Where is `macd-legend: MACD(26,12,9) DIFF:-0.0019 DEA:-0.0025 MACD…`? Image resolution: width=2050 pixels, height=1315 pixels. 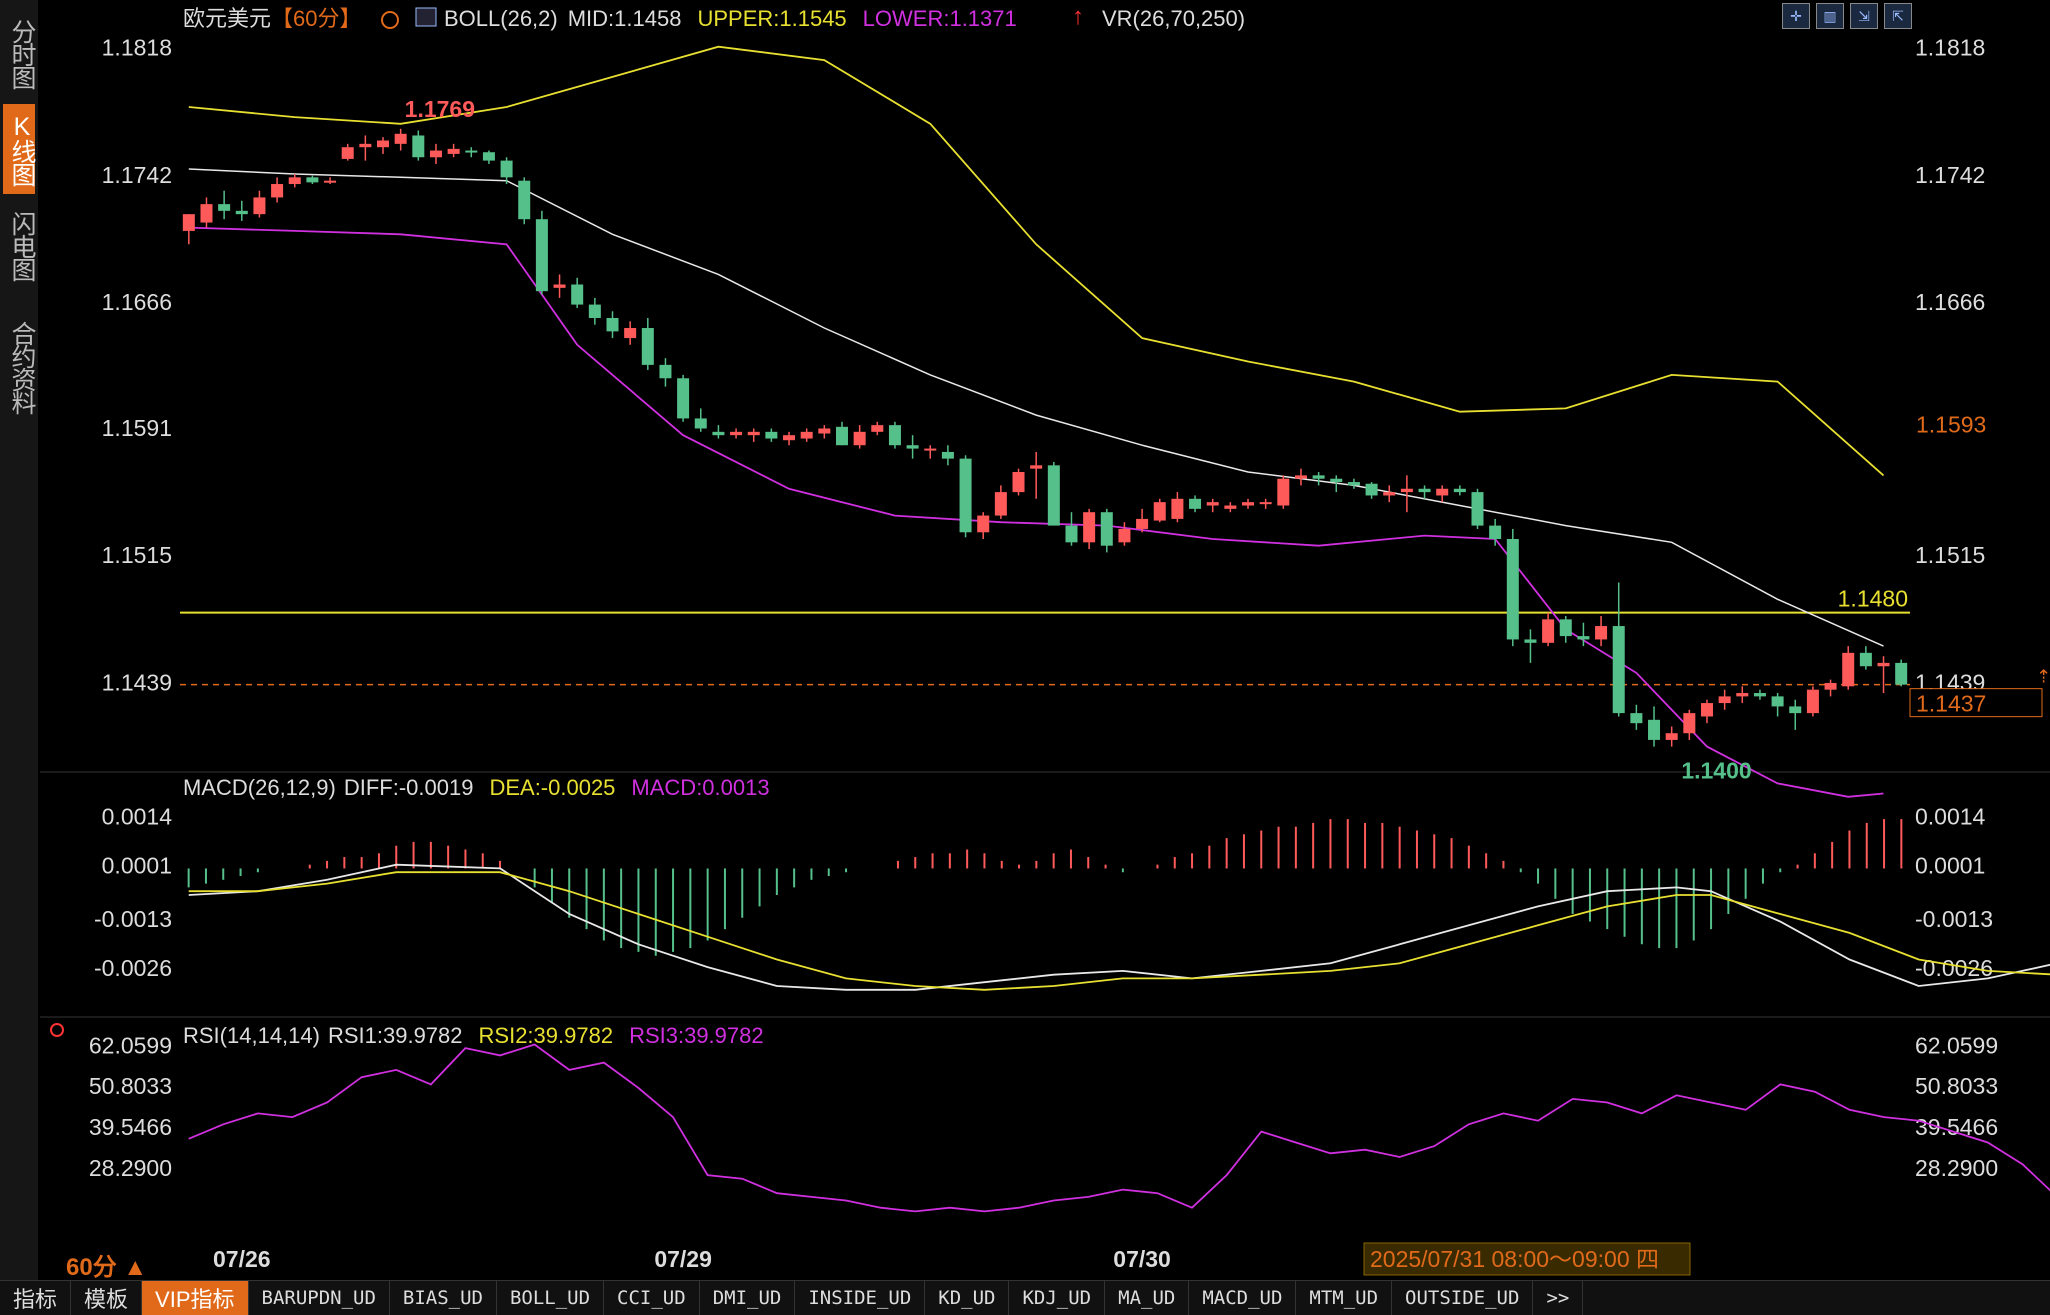
macd-legend: MACD(26,12,9) DIFF:-0.0019 DEA:-0.0025 MACD… is located at coordinates (476, 787).